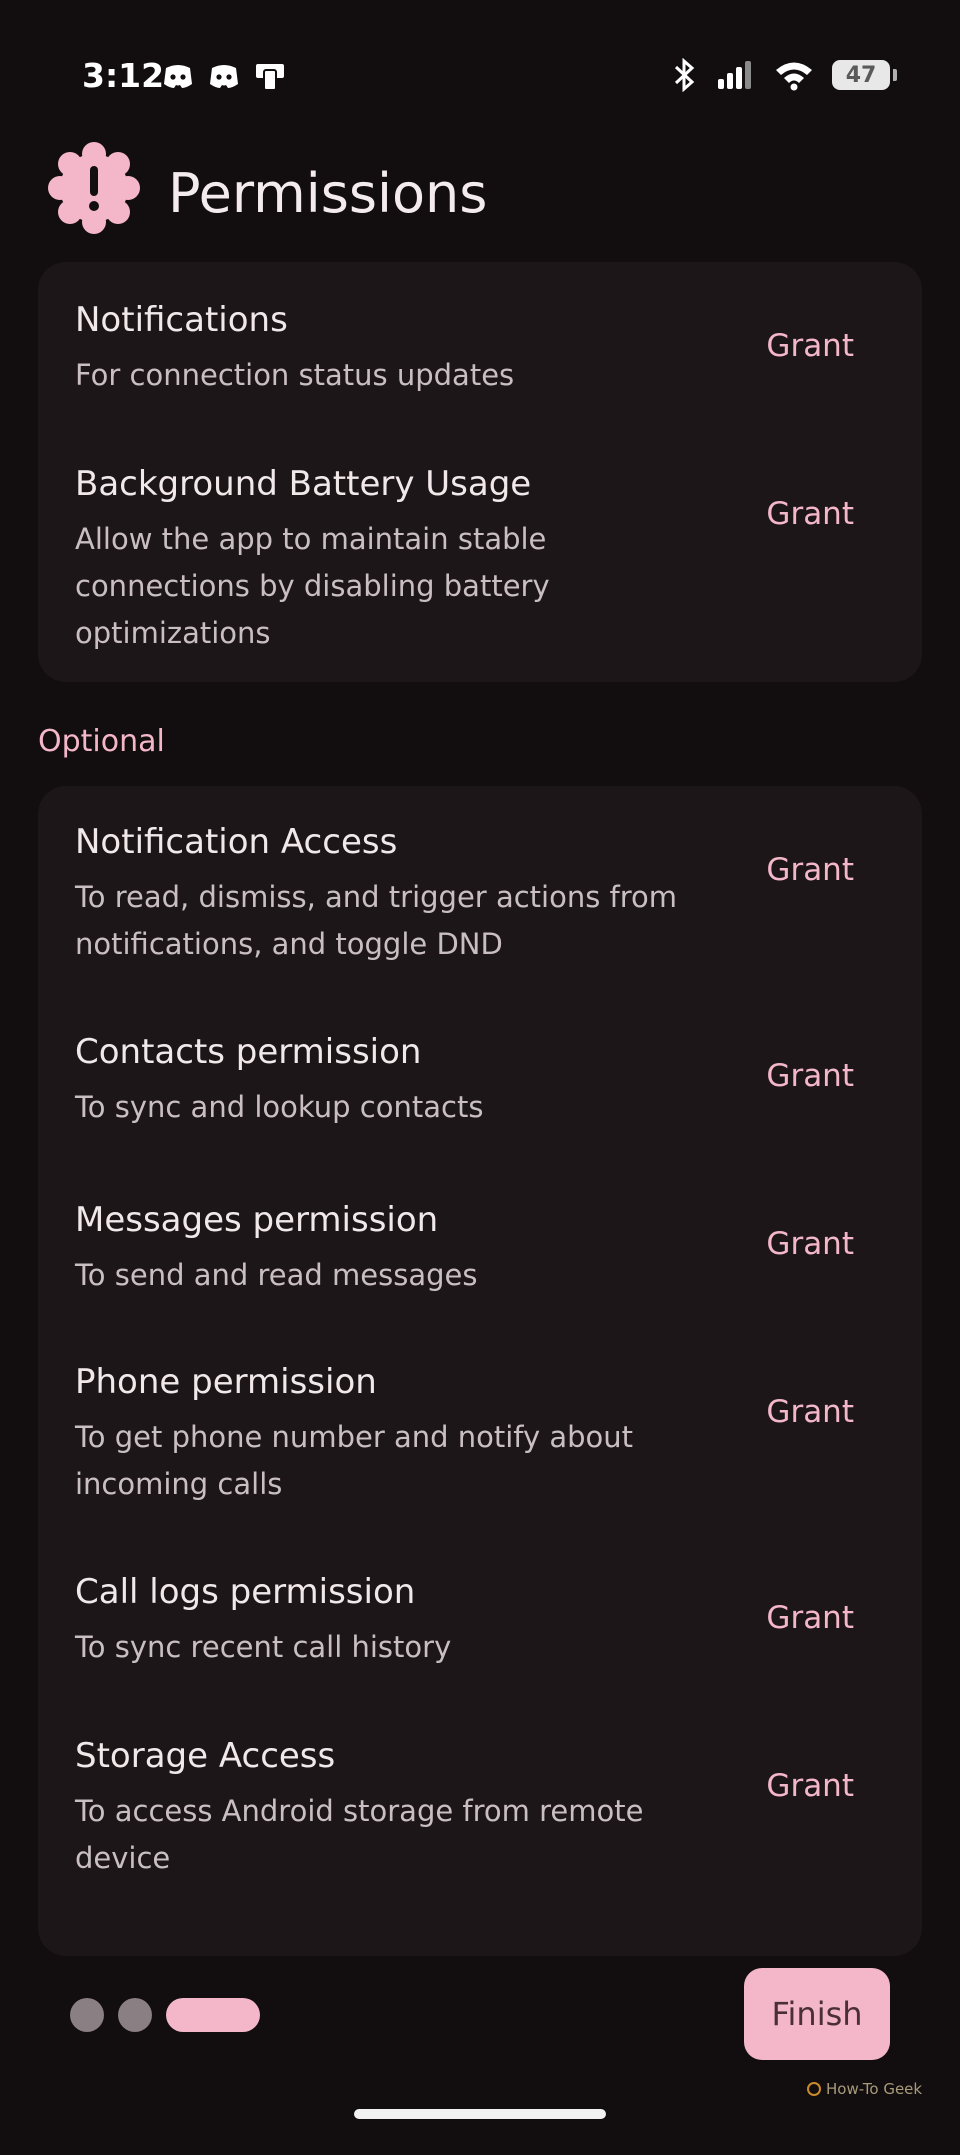 This screenshot has width=960, height=2155. I want to click on device-icon, so click(270, 77).